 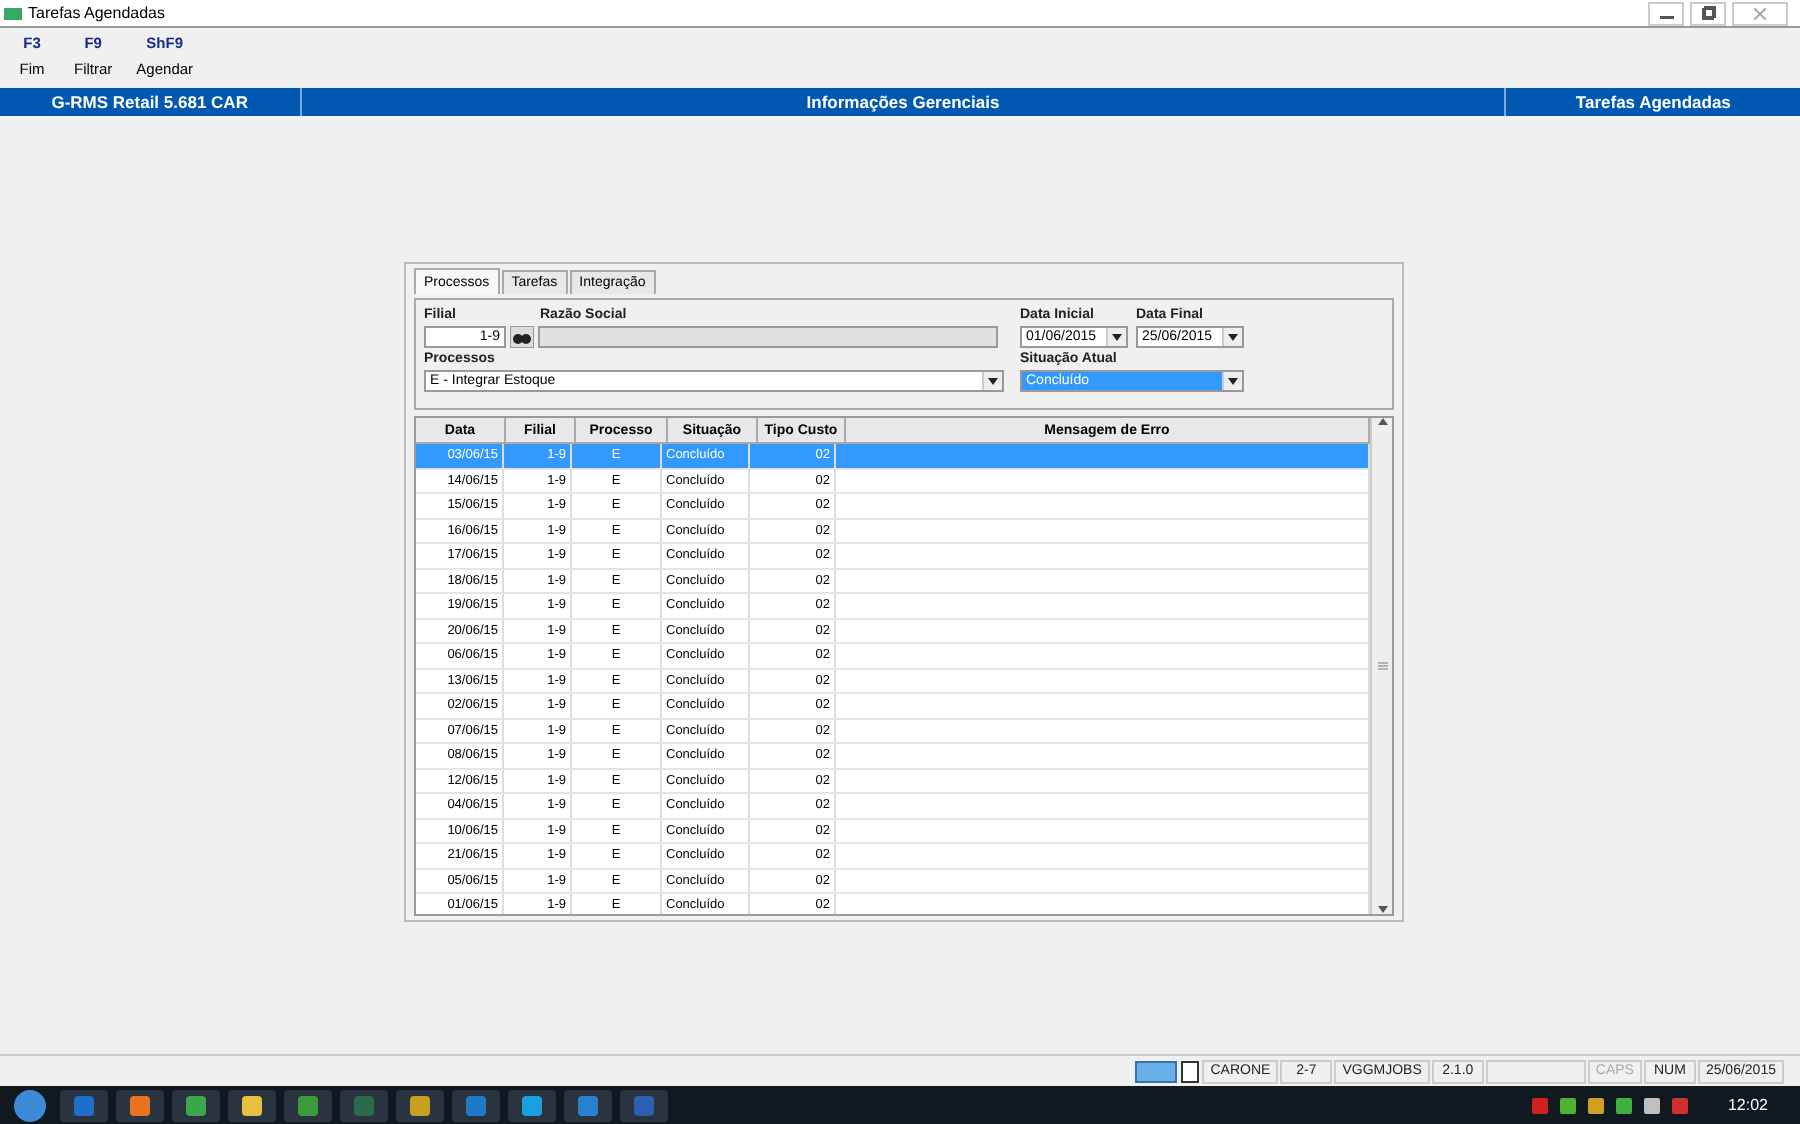 What do you see at coordinates (13, 13) in the screenshot?
I see `app-icon` at bounding box center [13, 13].